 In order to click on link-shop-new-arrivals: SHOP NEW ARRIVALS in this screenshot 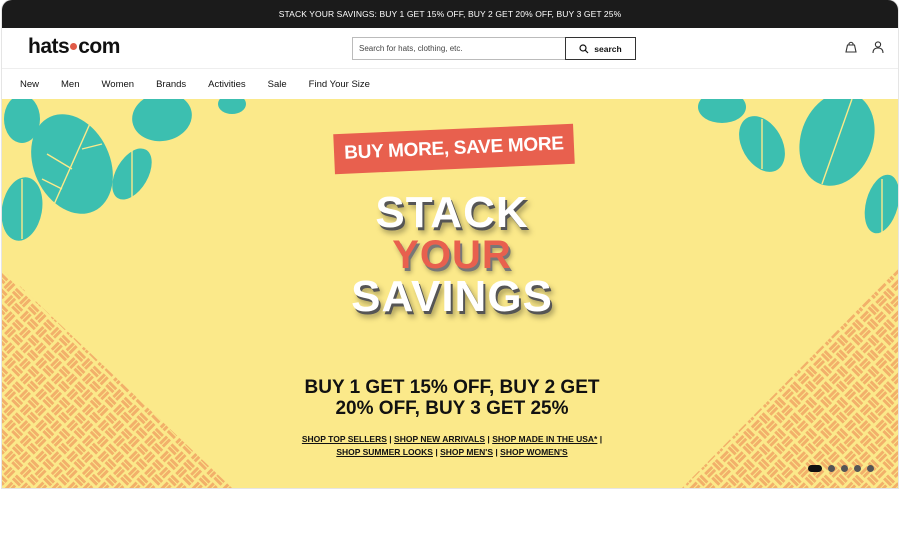, I will do `click(439, 439)`.